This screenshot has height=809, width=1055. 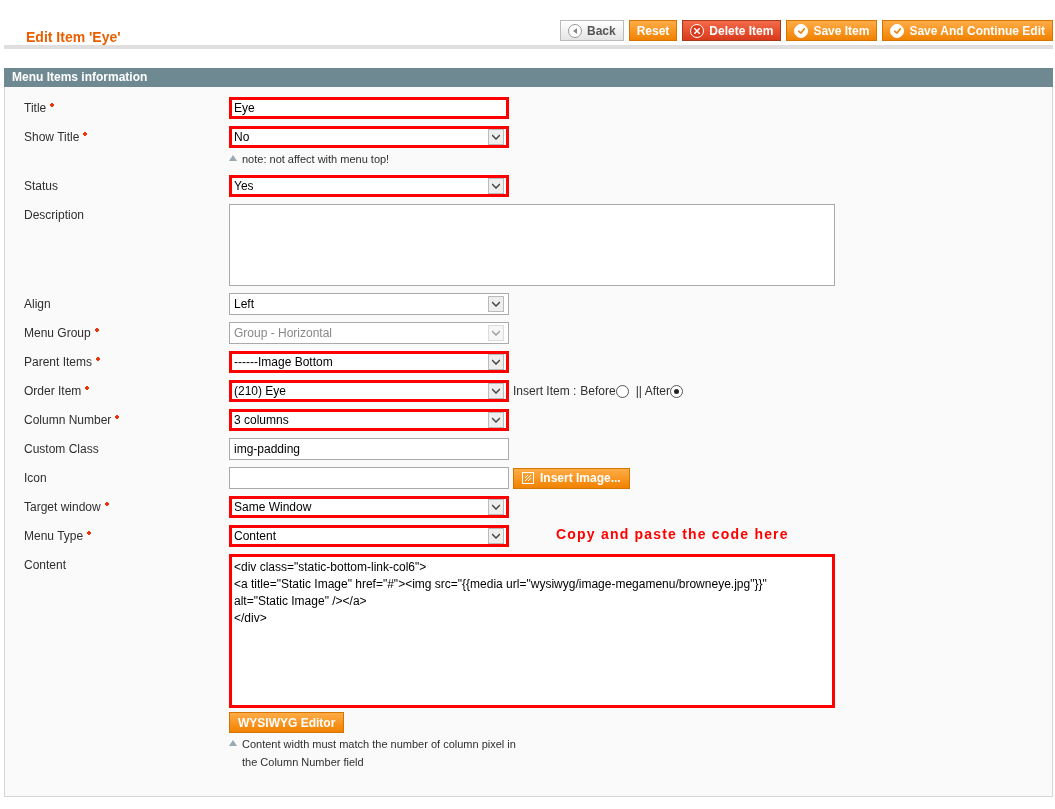 What do you see at coordinates (532, 245) in the screenshot?
I see `textarea-field` at bounding box center [532, 245].